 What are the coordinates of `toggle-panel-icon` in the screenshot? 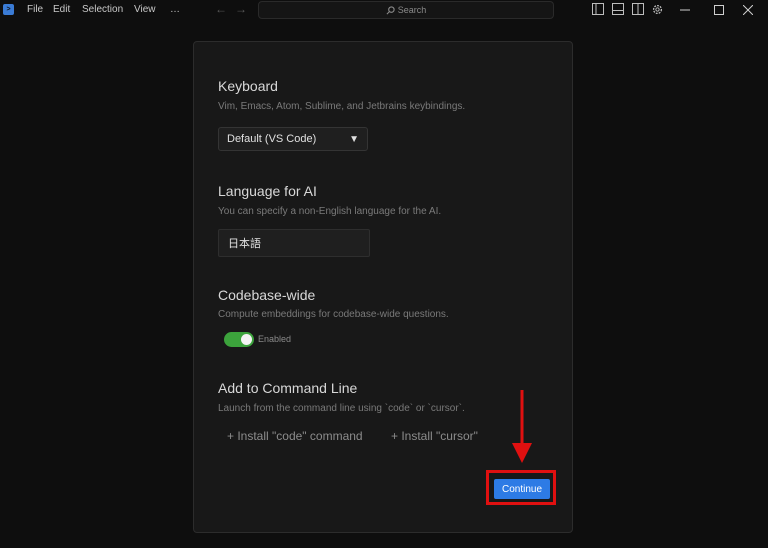 It's located at (618, 9).